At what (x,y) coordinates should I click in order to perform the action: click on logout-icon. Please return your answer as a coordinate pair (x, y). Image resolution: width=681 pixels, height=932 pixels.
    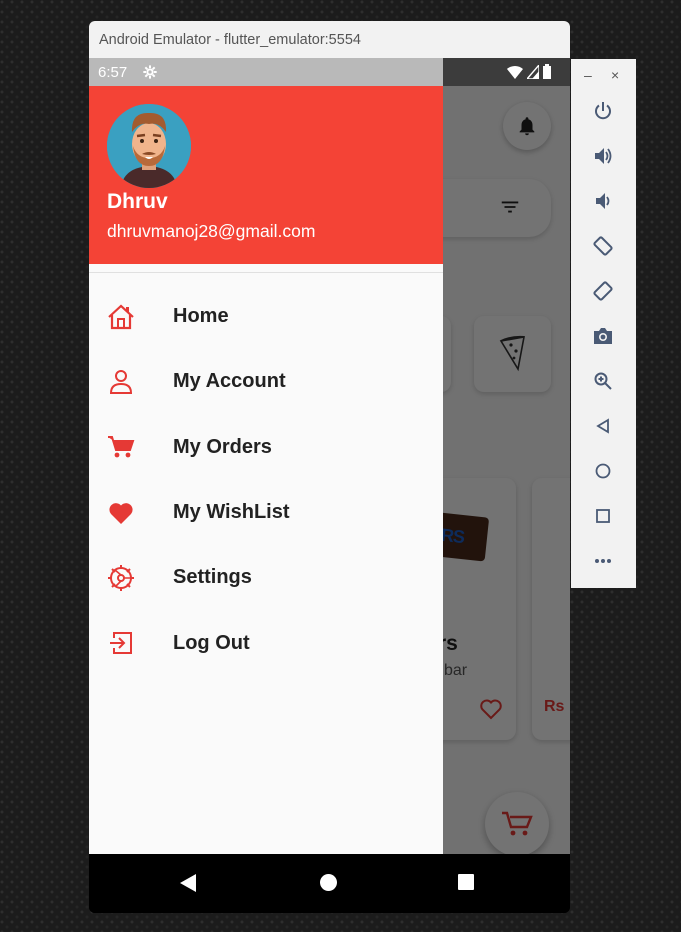
    Looking at the image, I should click on (121, 643).